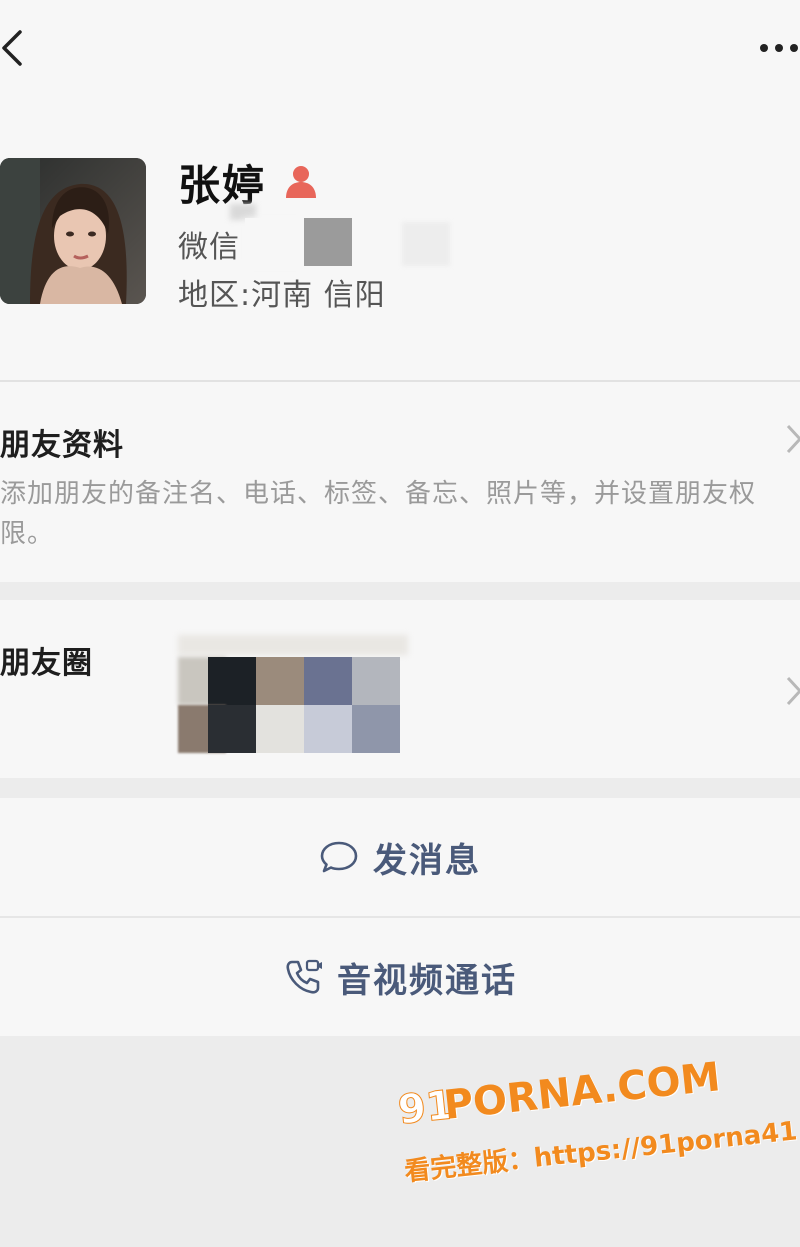 The image size is (800, 1247). What do you see at coordinates (582, 1091) in the screenshot?
I see `watermark-brand: PORNA.COM` at bounding box center [582, 1091].